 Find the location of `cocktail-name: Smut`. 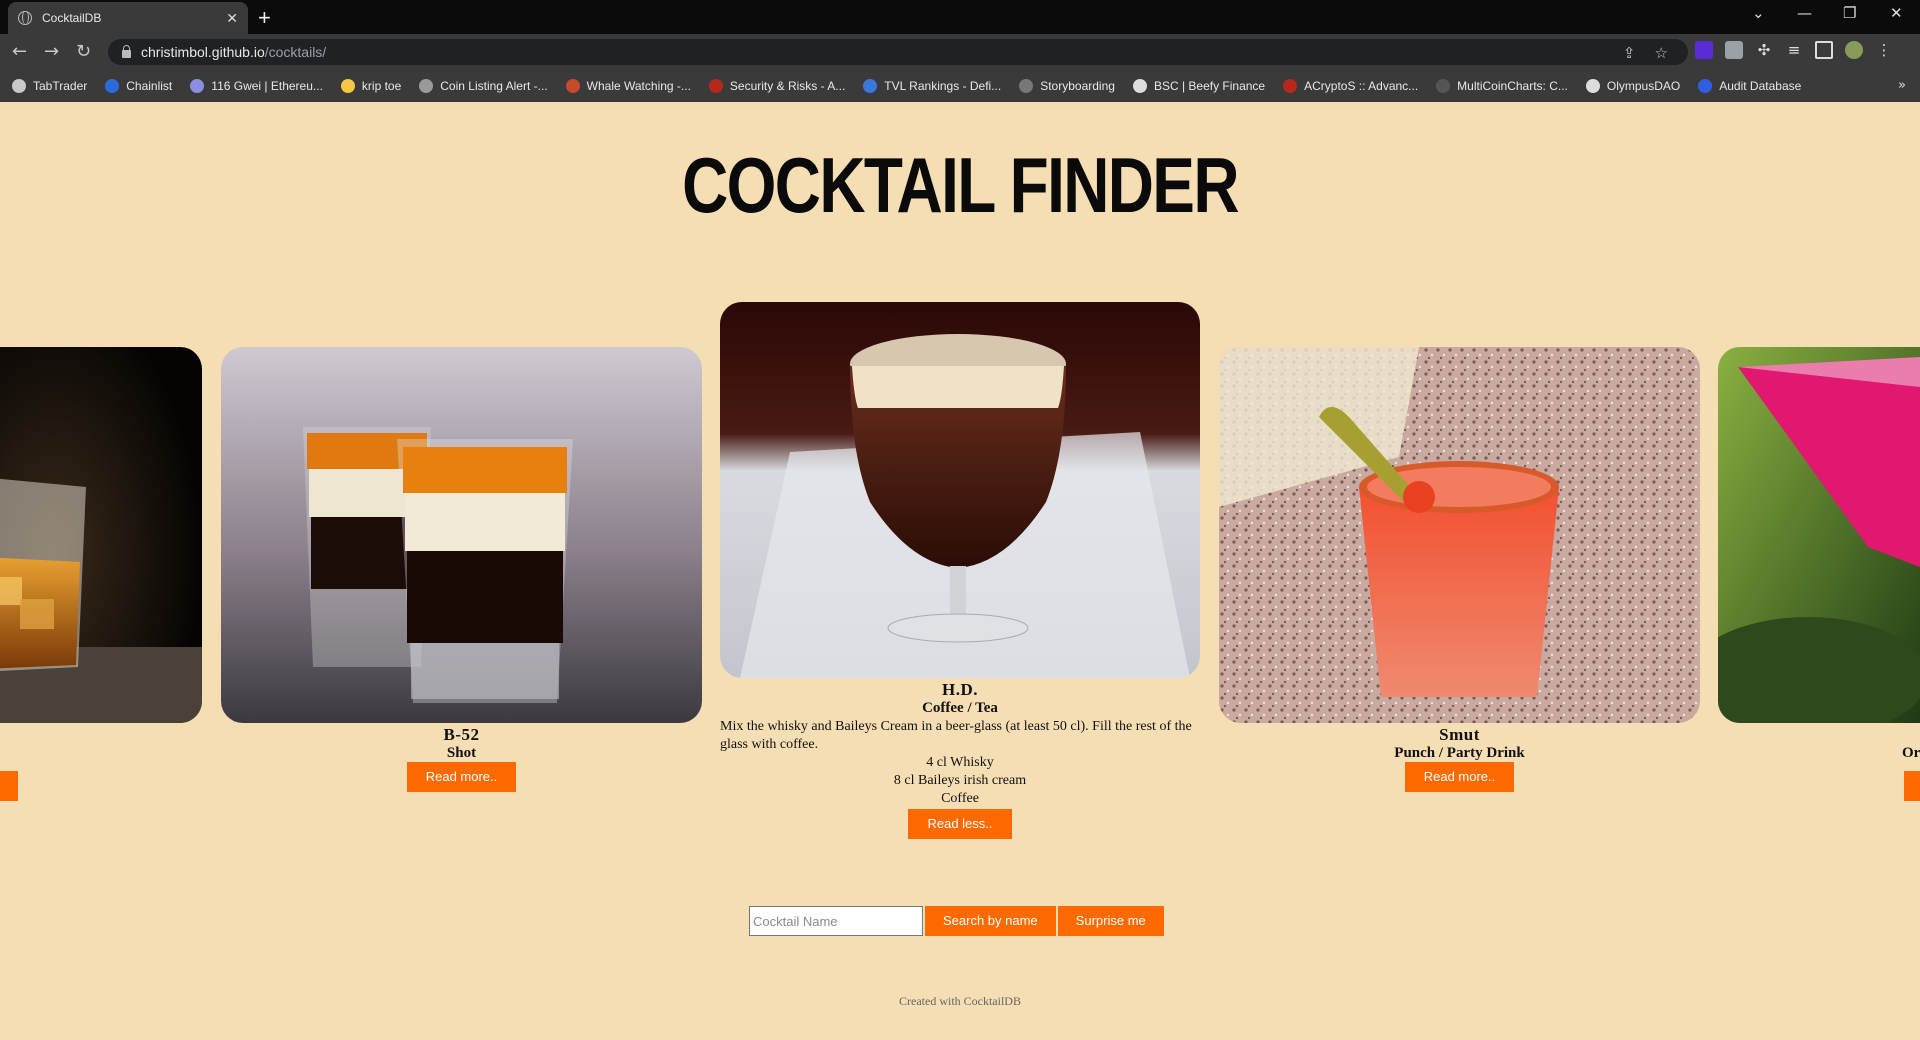

cocktail-name: Smut is located at coordinates (1459, 734).